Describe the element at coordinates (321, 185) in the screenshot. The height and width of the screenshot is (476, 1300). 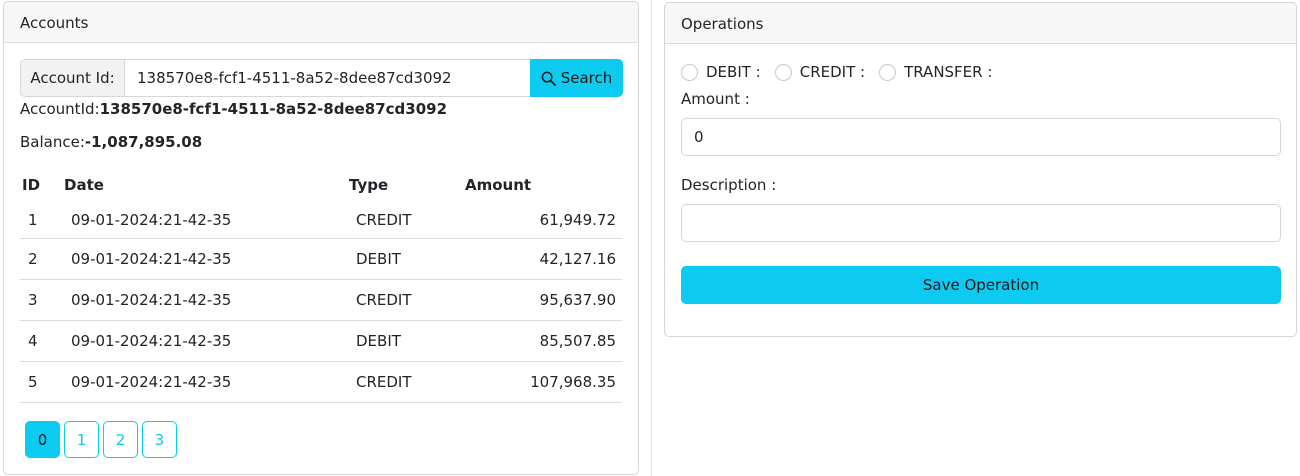
I see `table-header-row: ID Date Type Amount` at that location.